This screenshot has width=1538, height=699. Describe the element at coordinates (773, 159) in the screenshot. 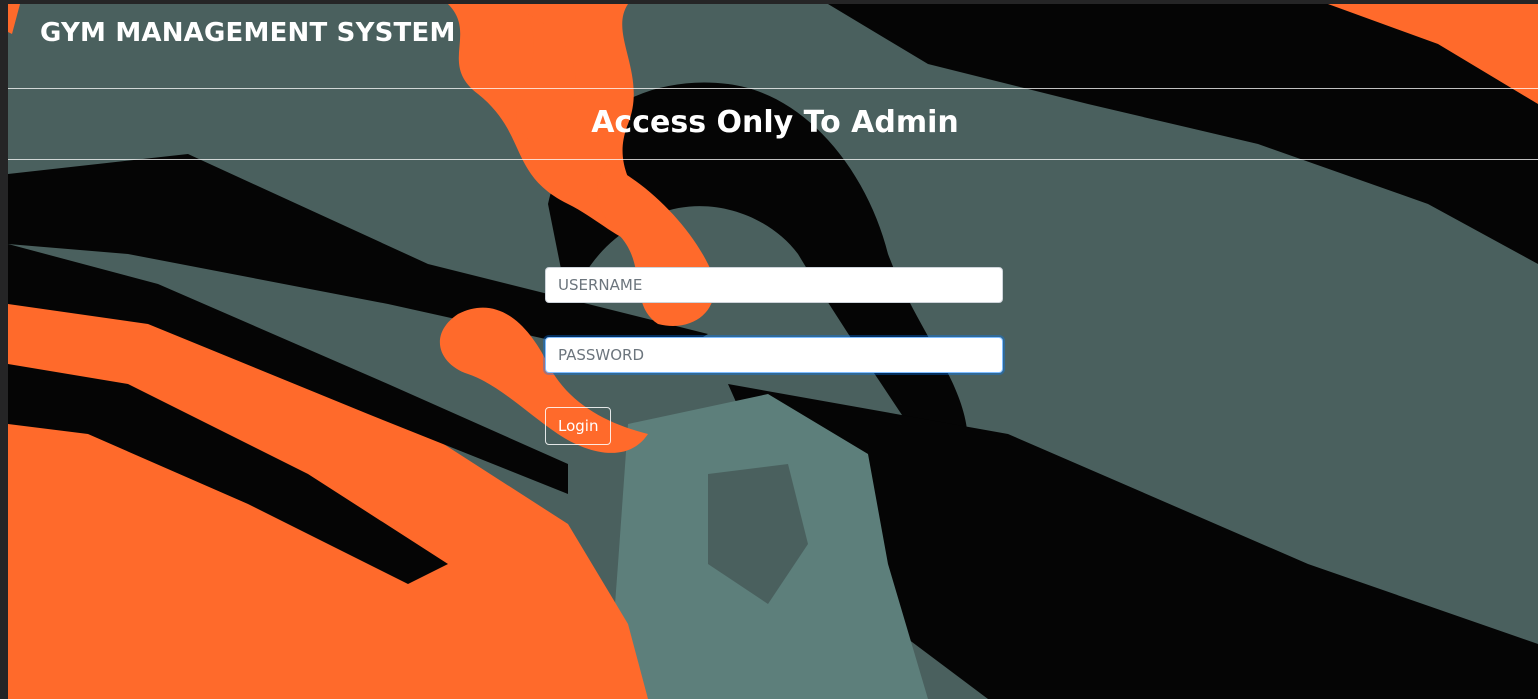

I see `header-divider-bottom` at that location.